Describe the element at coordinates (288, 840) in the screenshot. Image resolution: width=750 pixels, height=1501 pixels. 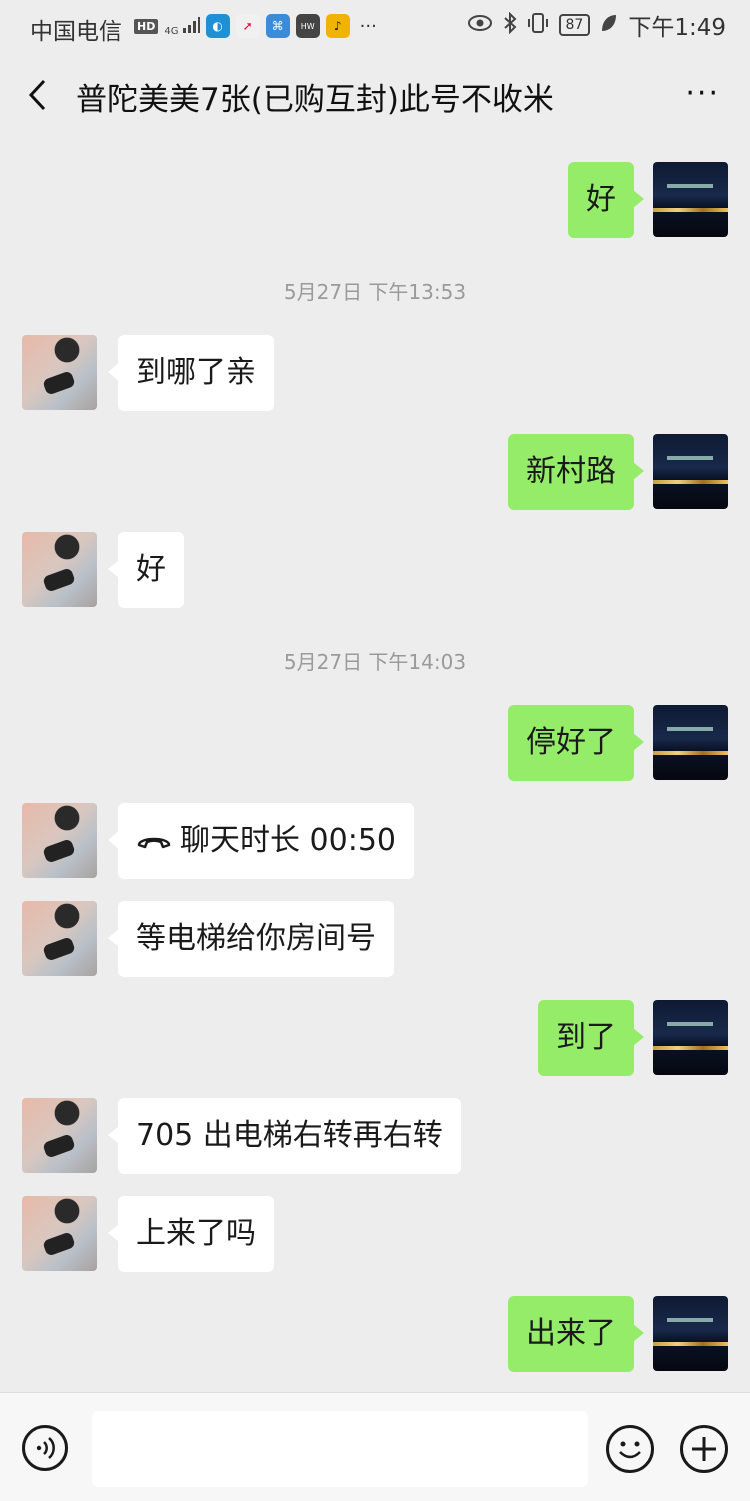
I see `call-duration-text: 聊天时长 00:50` at that location.